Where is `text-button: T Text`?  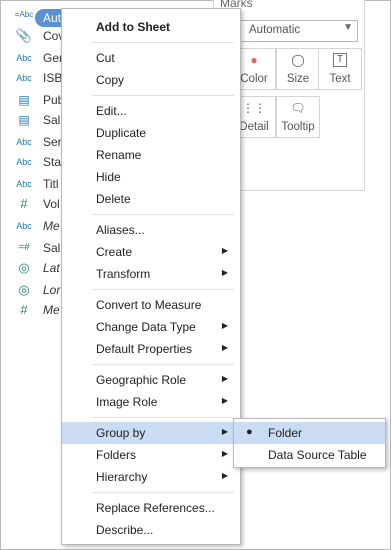 text-button: T Text is located at coordinates (340, 69).